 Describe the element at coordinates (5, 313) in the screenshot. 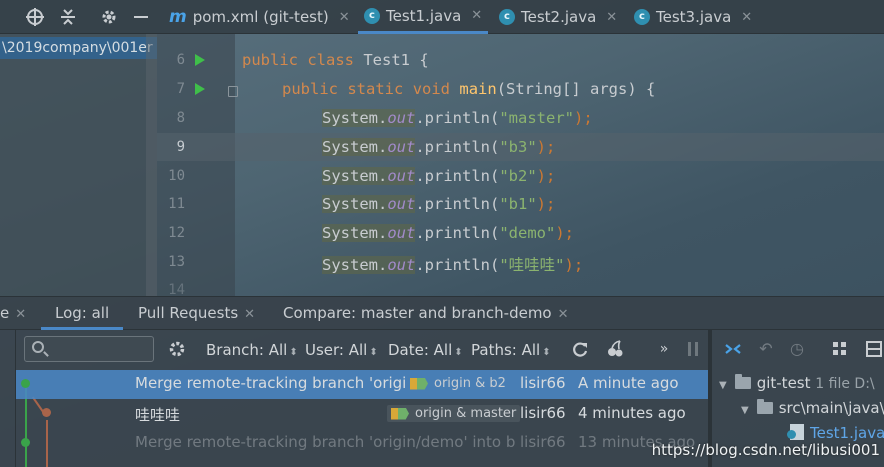

I see `tab-label: e` at that location.